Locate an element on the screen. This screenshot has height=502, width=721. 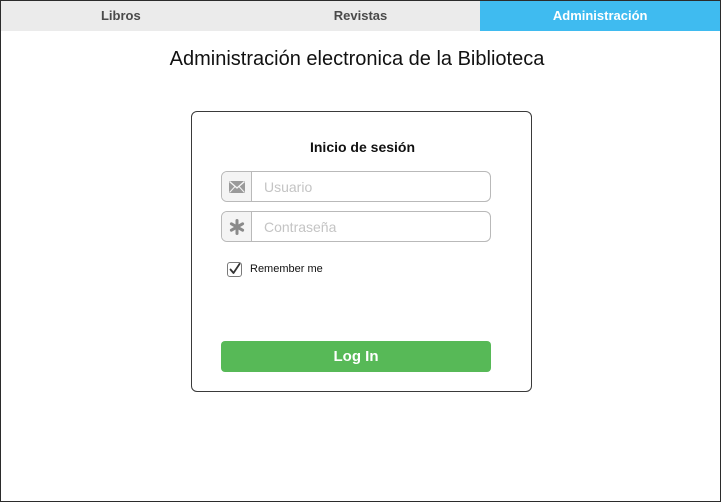
password-input is located at coordinates (371, 226).